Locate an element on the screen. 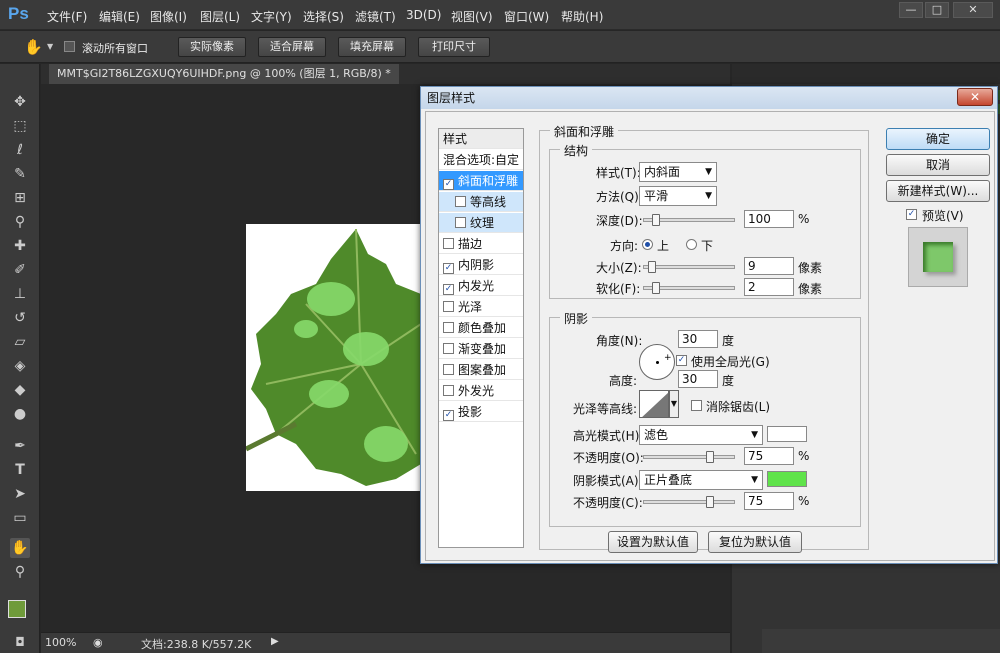 This screenshot has height=653, width=1000. highlight-opacity-input: 75 is located at coordinates (769, 456).